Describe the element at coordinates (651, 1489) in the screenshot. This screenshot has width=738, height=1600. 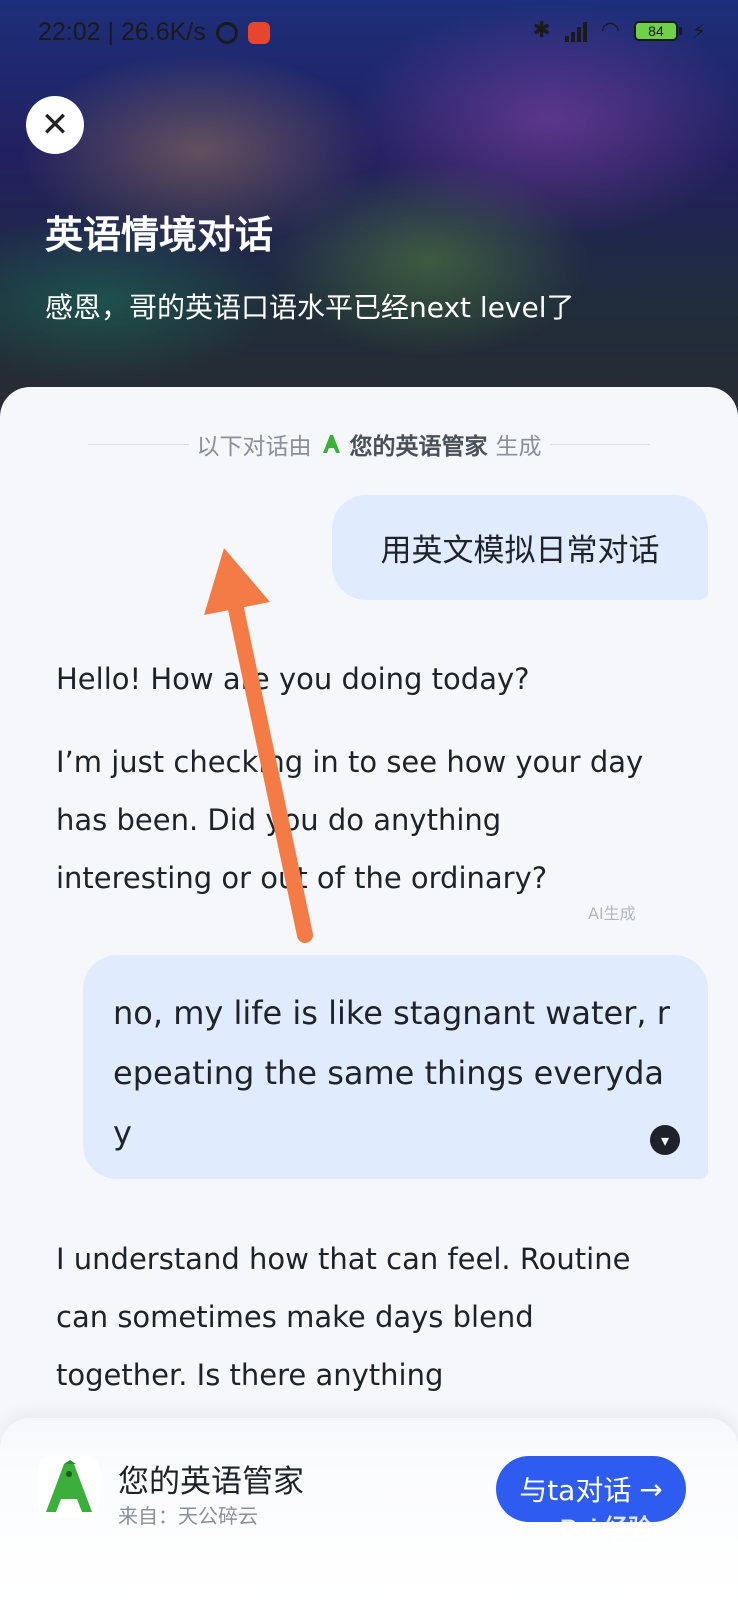
I see `arrow-right-icon: →` at that location.